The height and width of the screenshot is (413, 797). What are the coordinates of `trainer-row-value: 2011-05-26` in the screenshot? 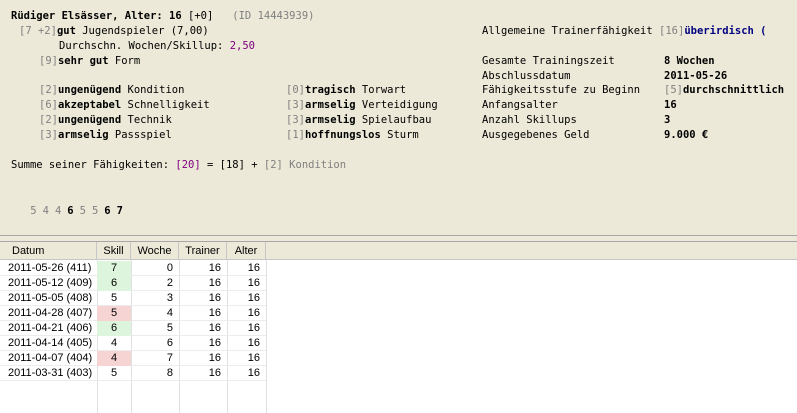 It's located at (696, 76).